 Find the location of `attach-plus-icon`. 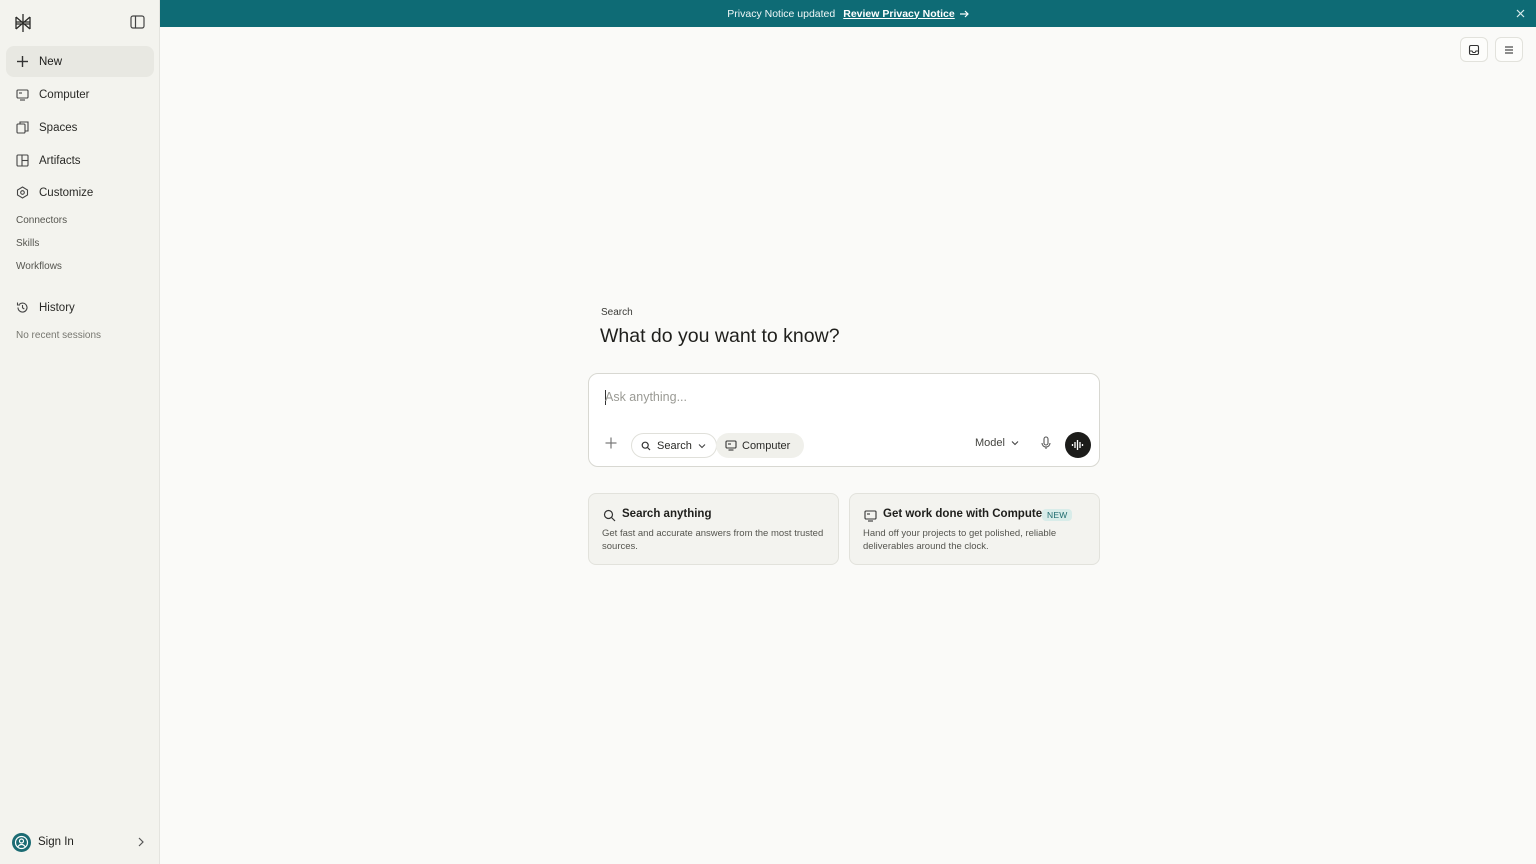

attach-plus-icon is located at coordinates (611, 443).